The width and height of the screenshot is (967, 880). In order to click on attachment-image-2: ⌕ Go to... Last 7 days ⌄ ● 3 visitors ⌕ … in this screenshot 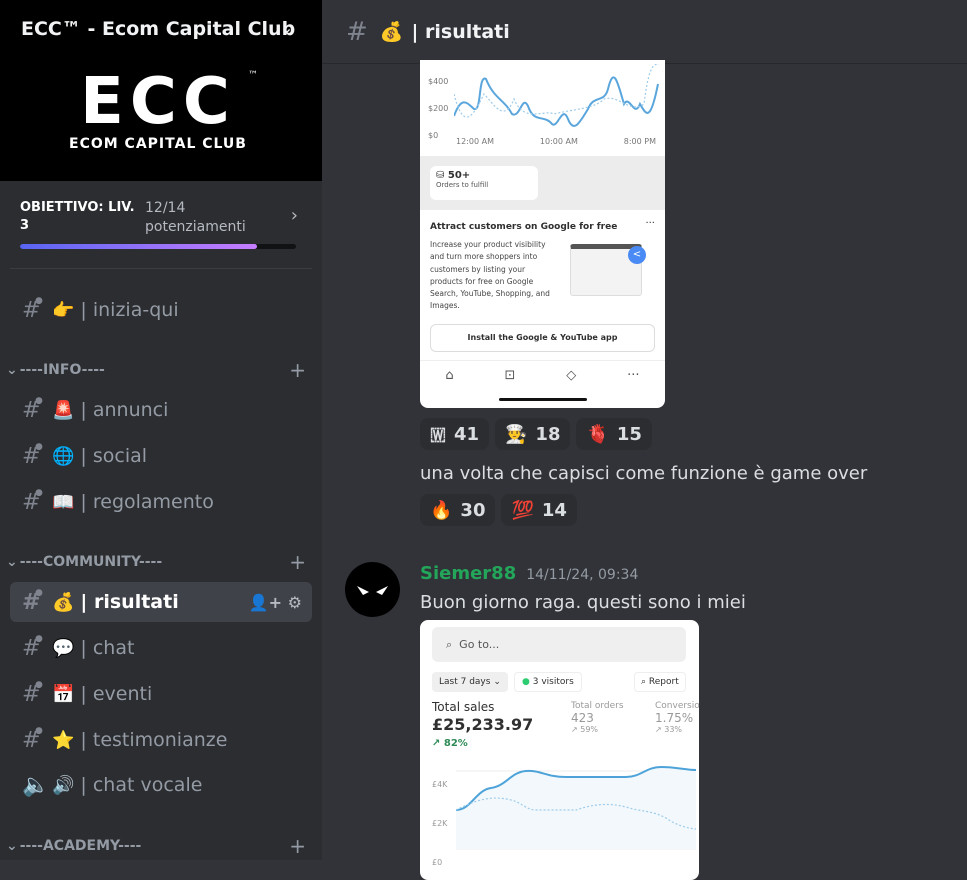, I will do `click(559, 750)`.